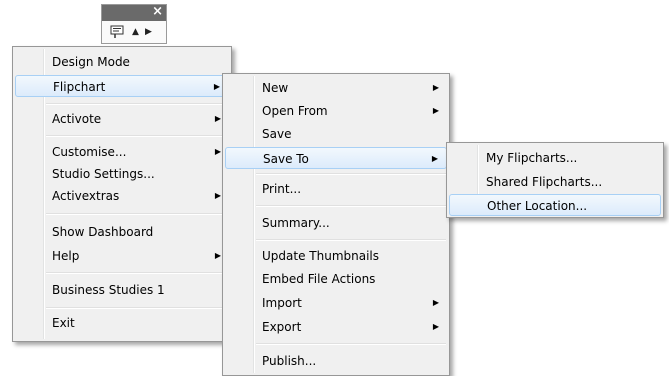 The height and width of the screenshot is (376, 669). What do you see at coordinates (336, 256) in the screenshot?
I see `menu-item-update-thumbnails: Update Thumbnails` at bounding box center [336, 256].